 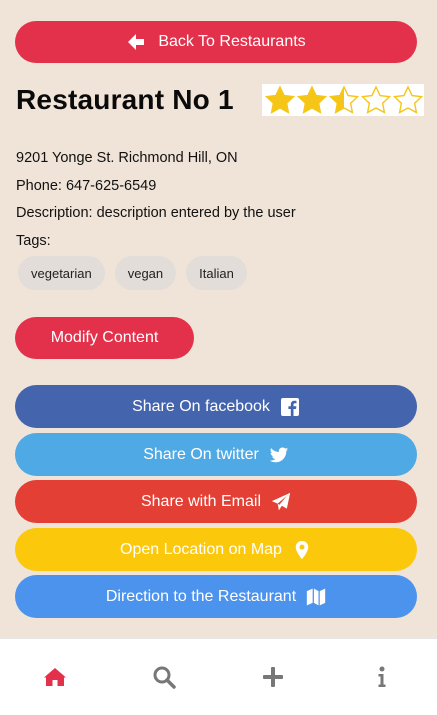 I want to click on map-marker-icon, so click(x=302, y=549).